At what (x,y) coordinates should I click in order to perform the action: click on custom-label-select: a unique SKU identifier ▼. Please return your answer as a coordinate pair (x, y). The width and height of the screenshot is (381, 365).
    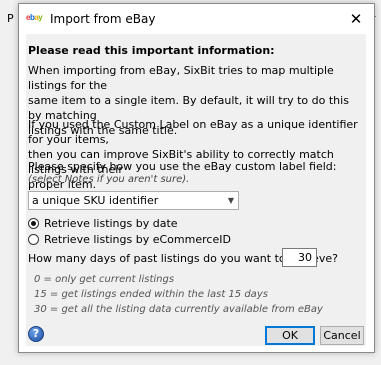
    Looking at the image, I should click on (133, 200).